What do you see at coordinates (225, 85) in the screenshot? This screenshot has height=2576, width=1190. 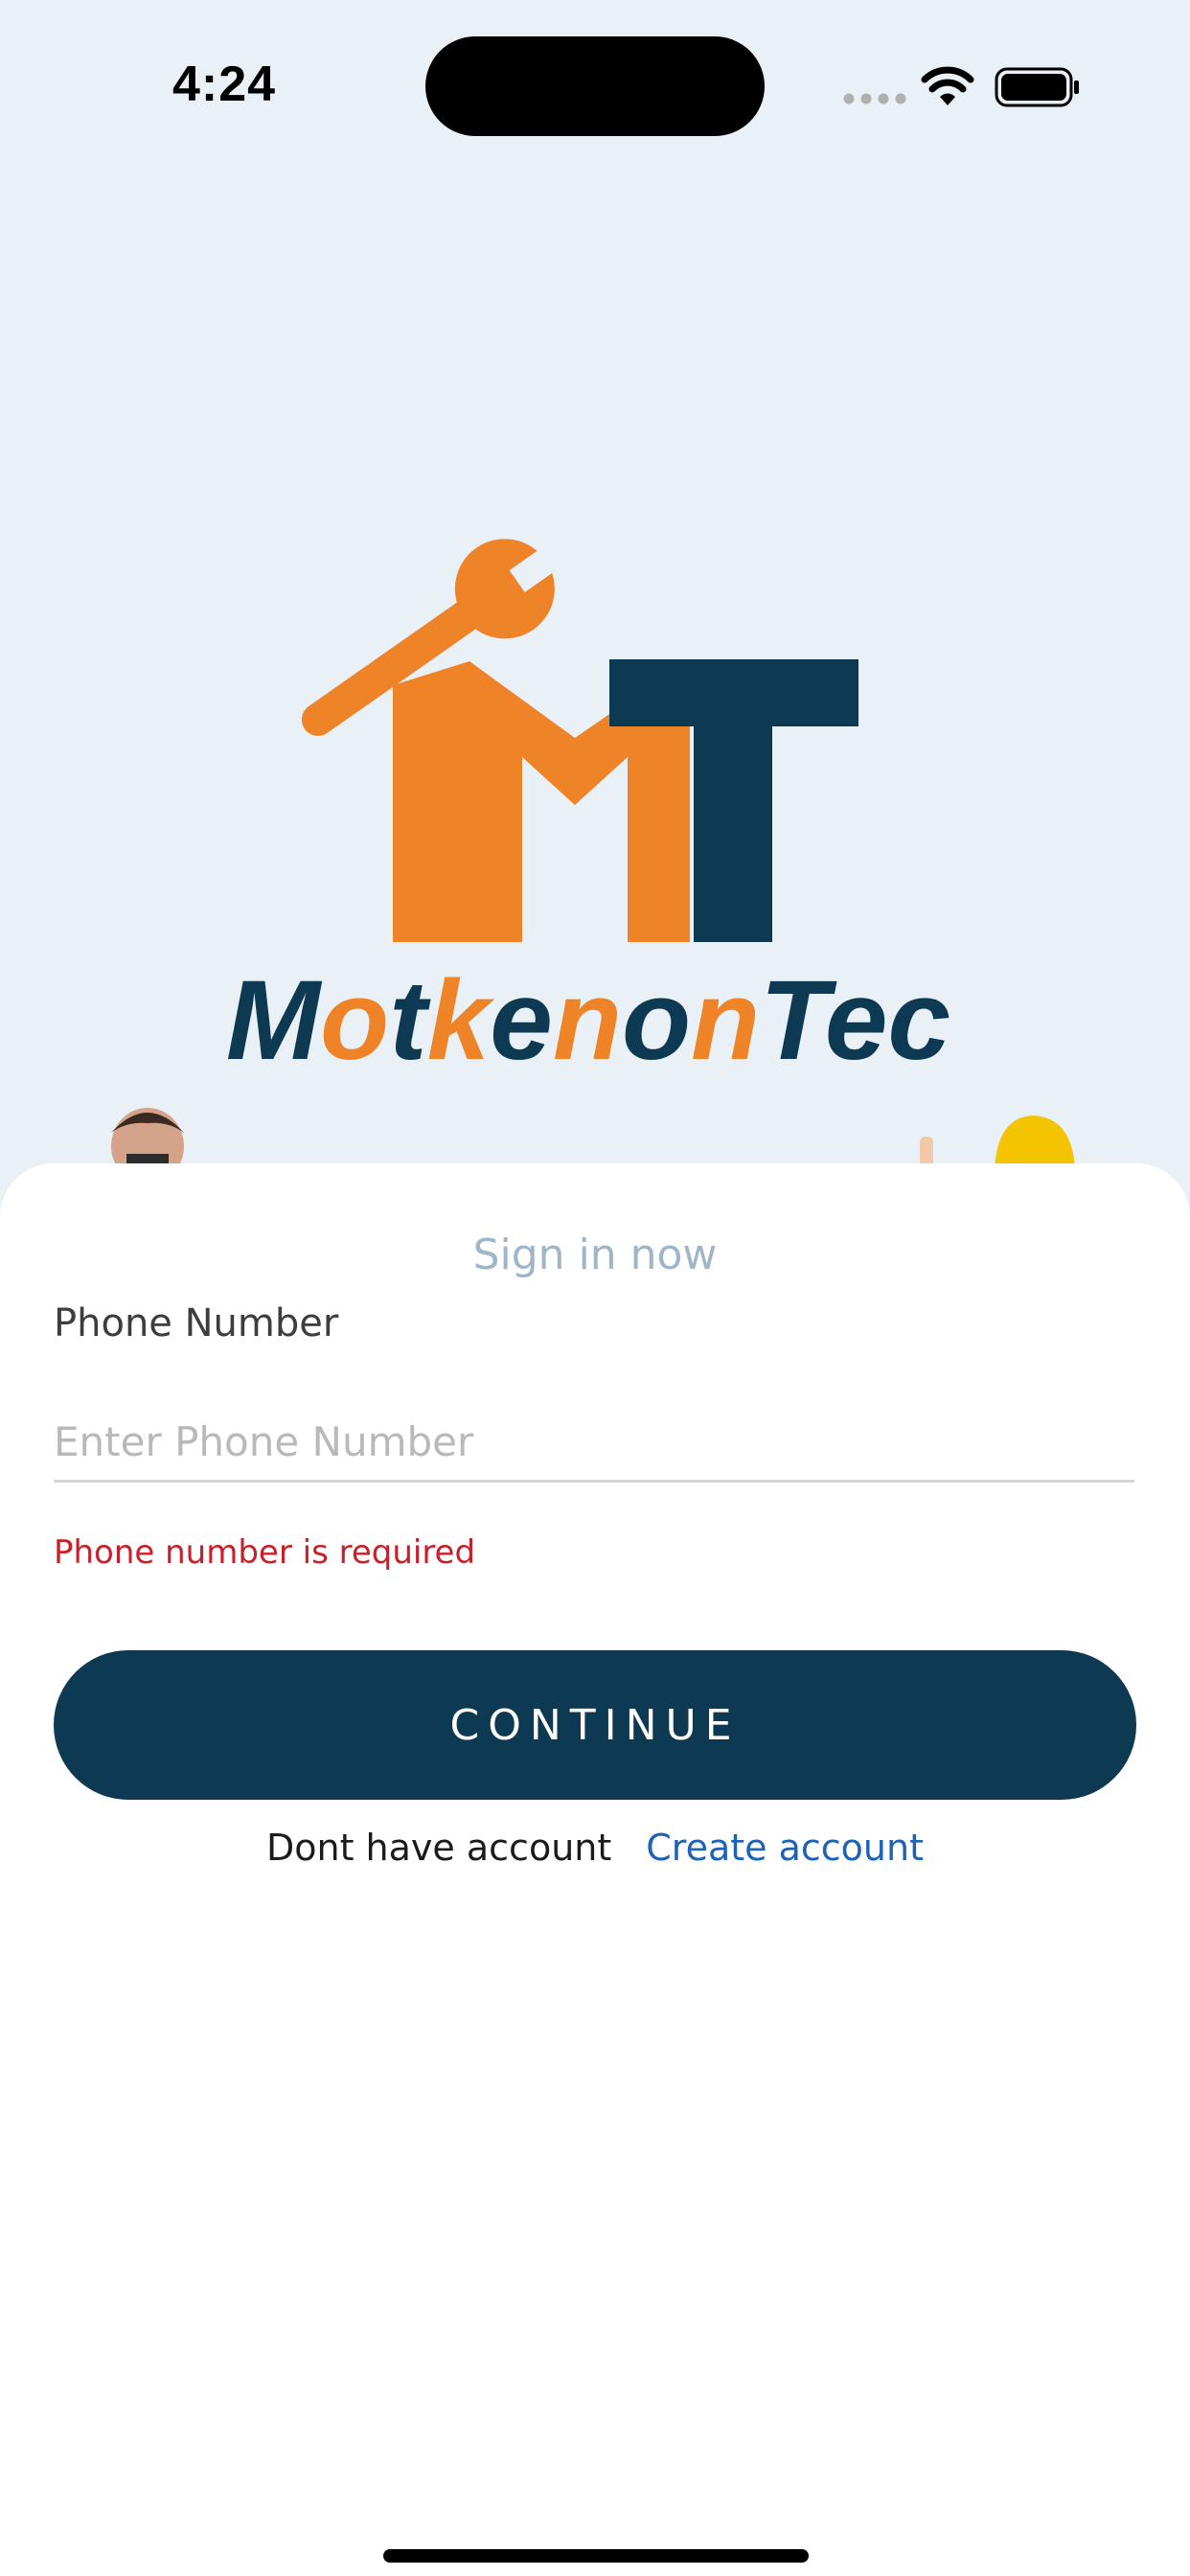 I see `status-time: 4:24` at bounding box center [225, 85].